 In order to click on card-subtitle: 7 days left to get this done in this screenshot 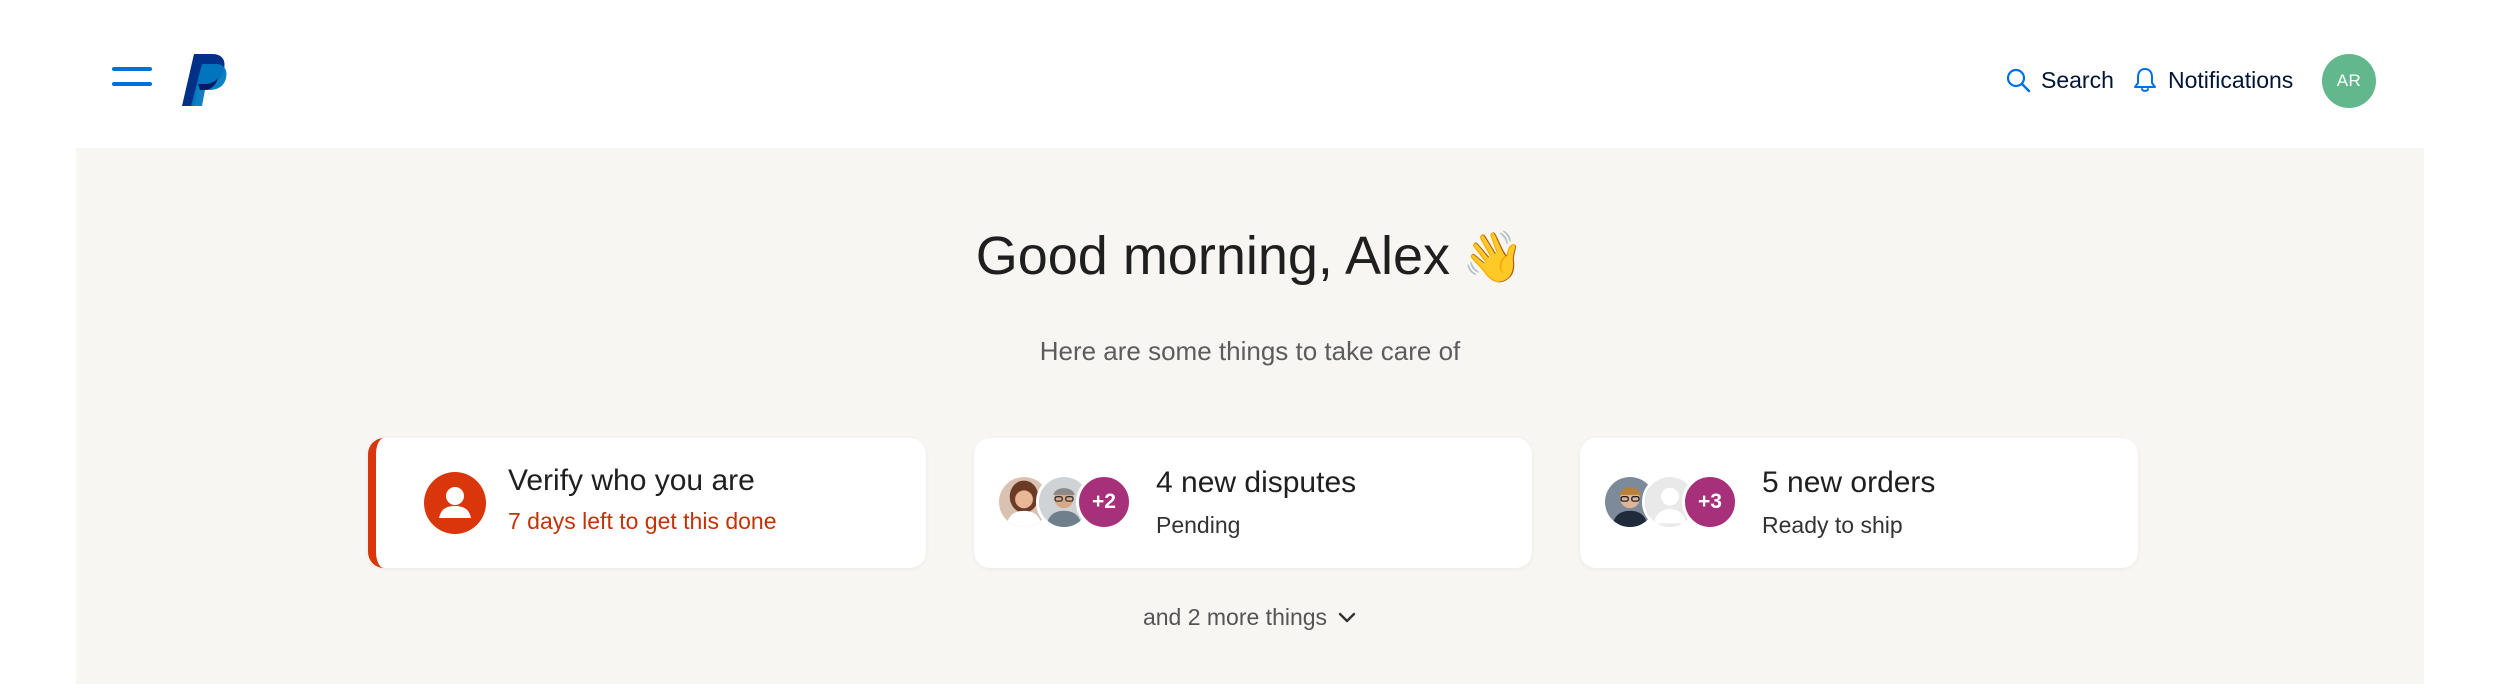, I will do `click(642, 521)`.